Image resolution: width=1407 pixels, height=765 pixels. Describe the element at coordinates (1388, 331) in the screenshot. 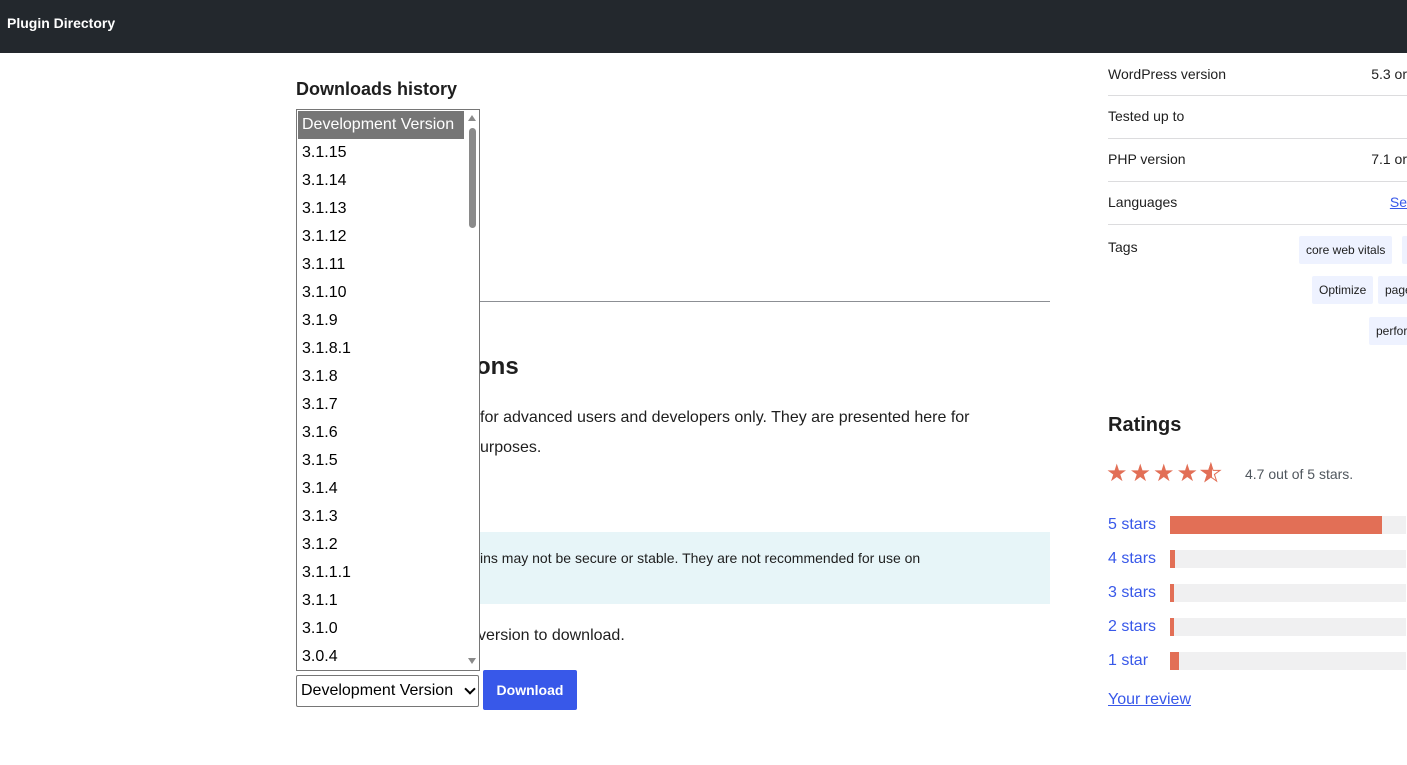

I see `tag-link: perfor` at that location.